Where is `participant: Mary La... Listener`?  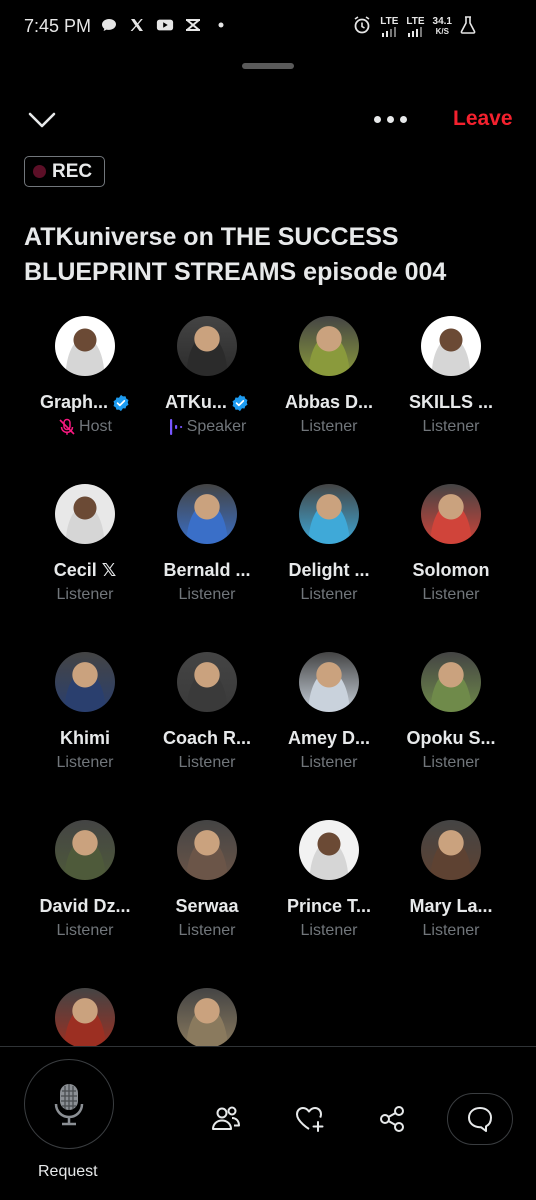
participant: Mary La... Listener is located at coordinates (451, 880).